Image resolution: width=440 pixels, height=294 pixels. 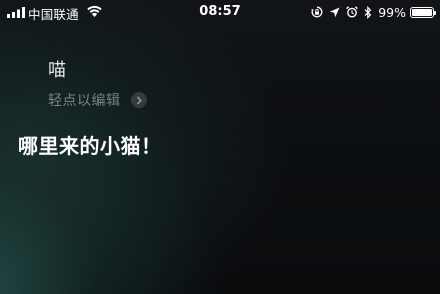 I want to click on battery-icon, so click(x=423, y=12).